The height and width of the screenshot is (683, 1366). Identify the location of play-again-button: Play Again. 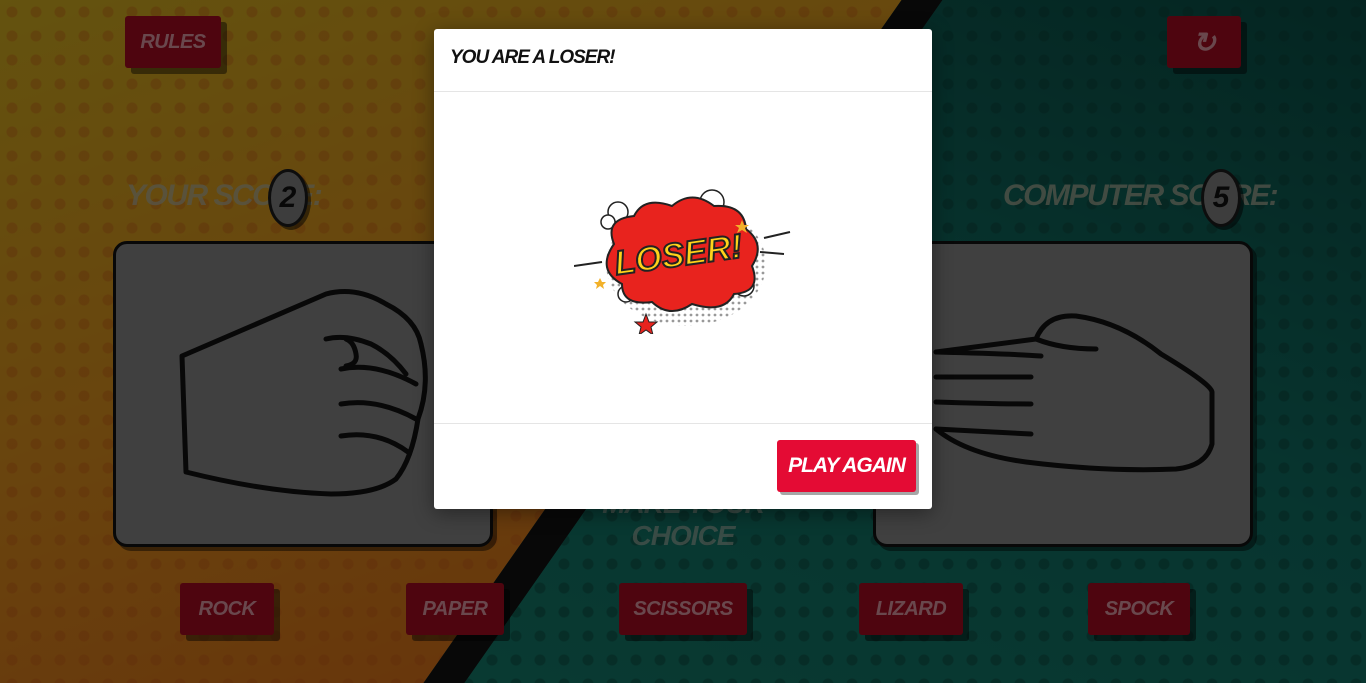
(846, 466).